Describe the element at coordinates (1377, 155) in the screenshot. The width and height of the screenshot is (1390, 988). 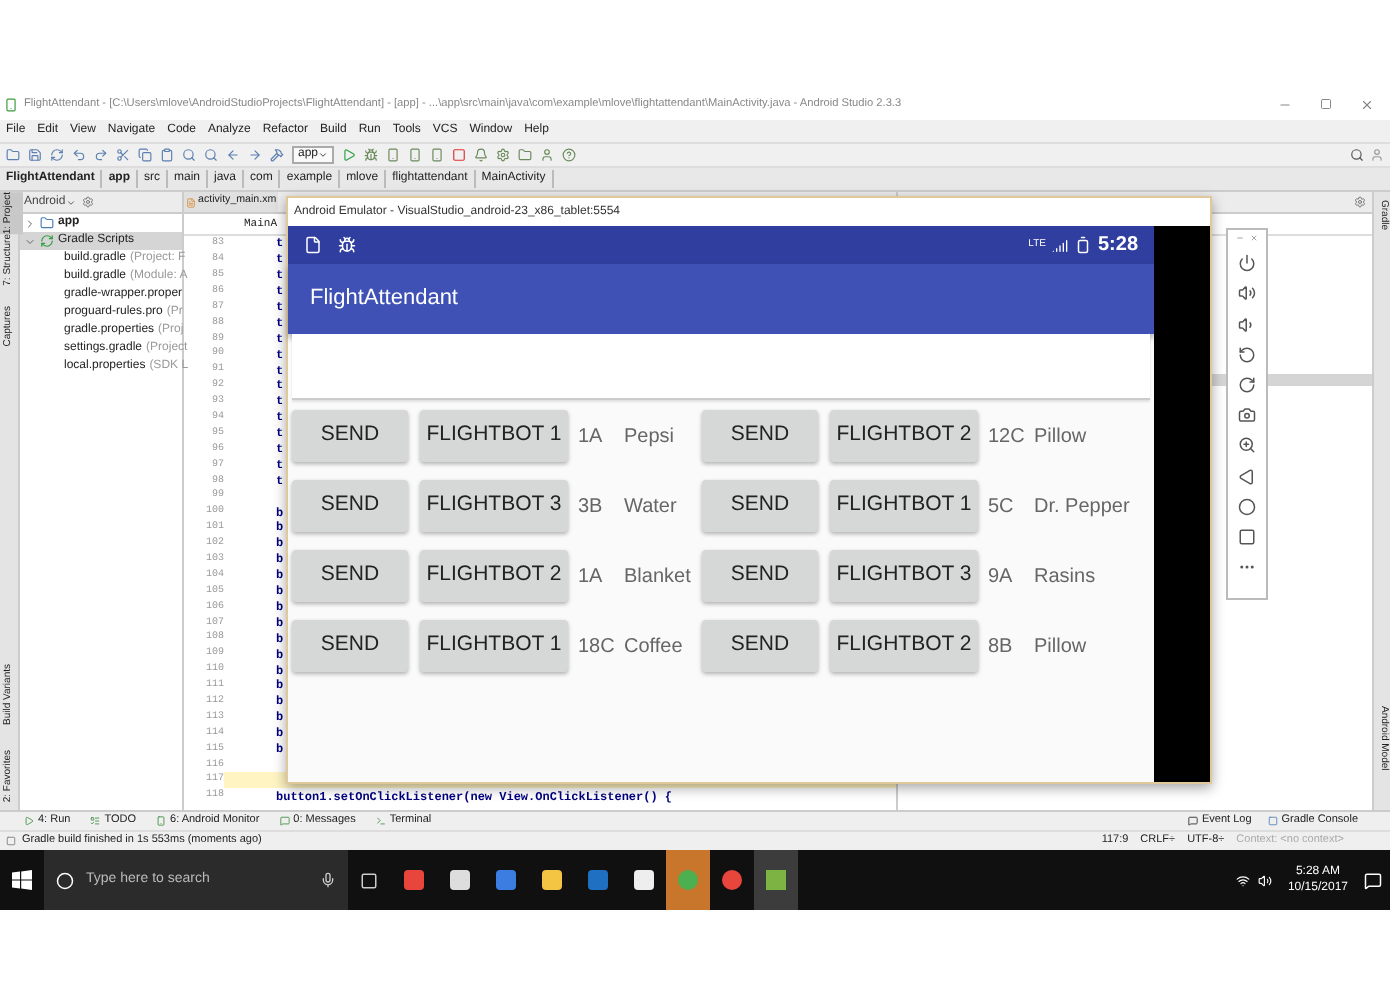
I see `account-icon` at that location.